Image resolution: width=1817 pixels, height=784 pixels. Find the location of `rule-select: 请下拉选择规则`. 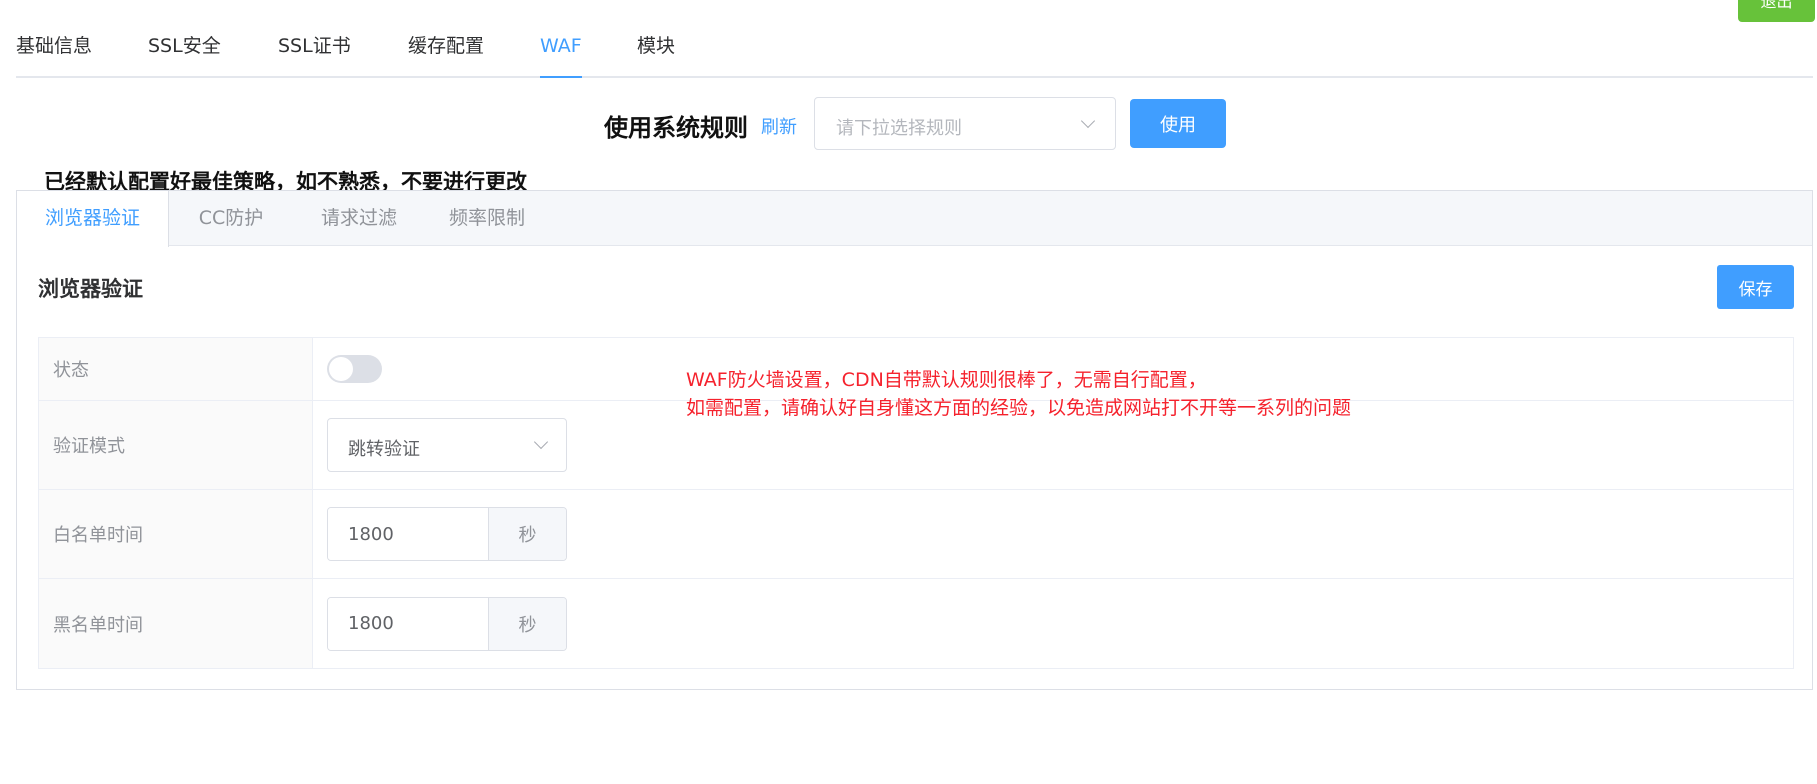

rule-select: 请下拉选择规则 is located at coordinates (965, 123).